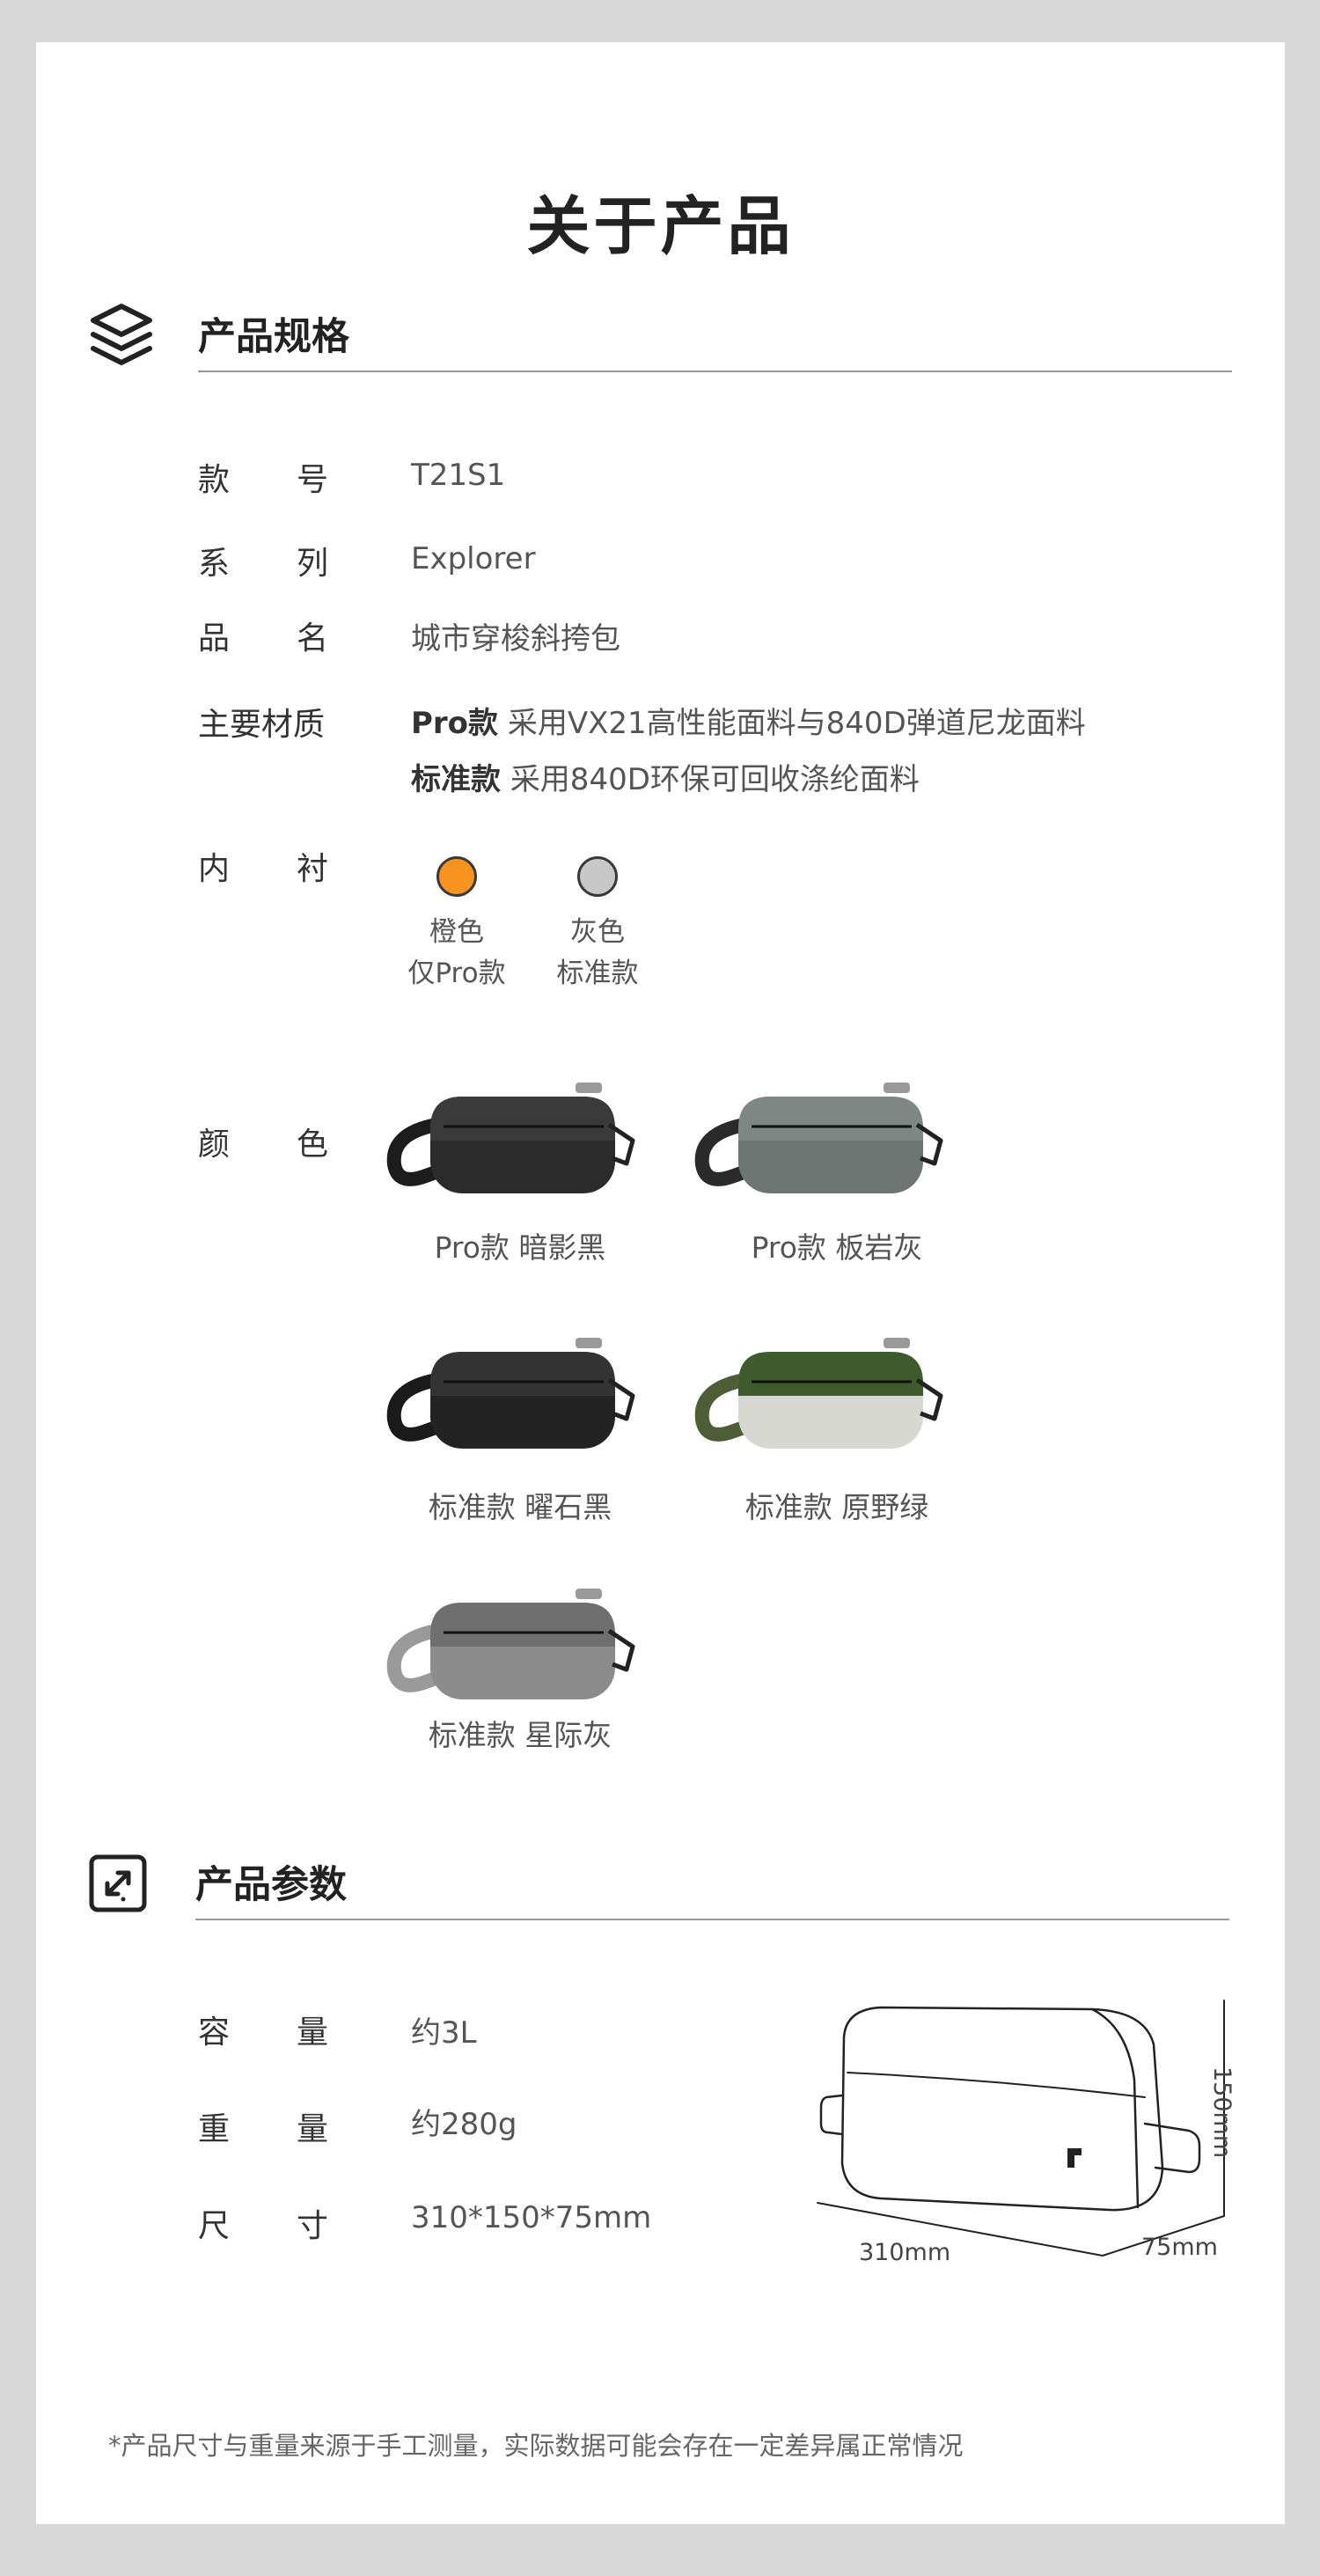 This screenshot has height=2576, width=1320. Describe the element at coordinates (531, 2217) in the screenshot. I see `size-value: 310*150*75mm` at that location.